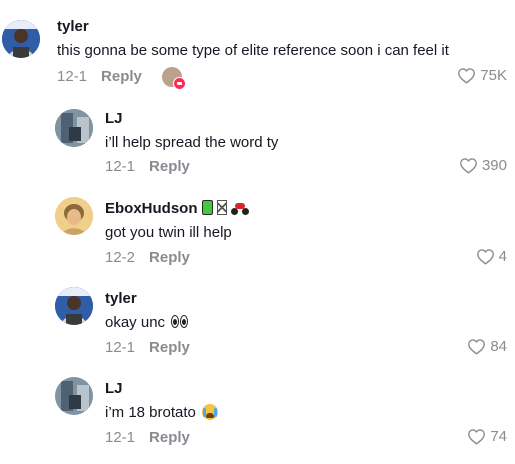  What do you see at coordinates (147, 258) in the screenshot?
I see `comment-meta: 12-2 Reply` at bounding box center [147, 258].